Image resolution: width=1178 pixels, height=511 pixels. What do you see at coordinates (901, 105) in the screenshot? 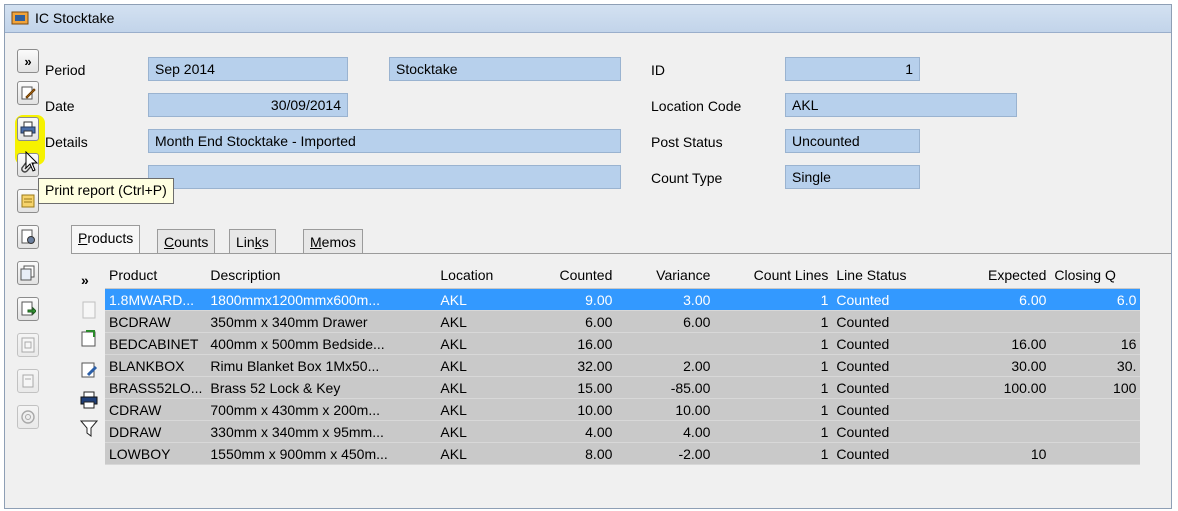
I see `location-code-field: AKL` at bounding box center [901, 105].